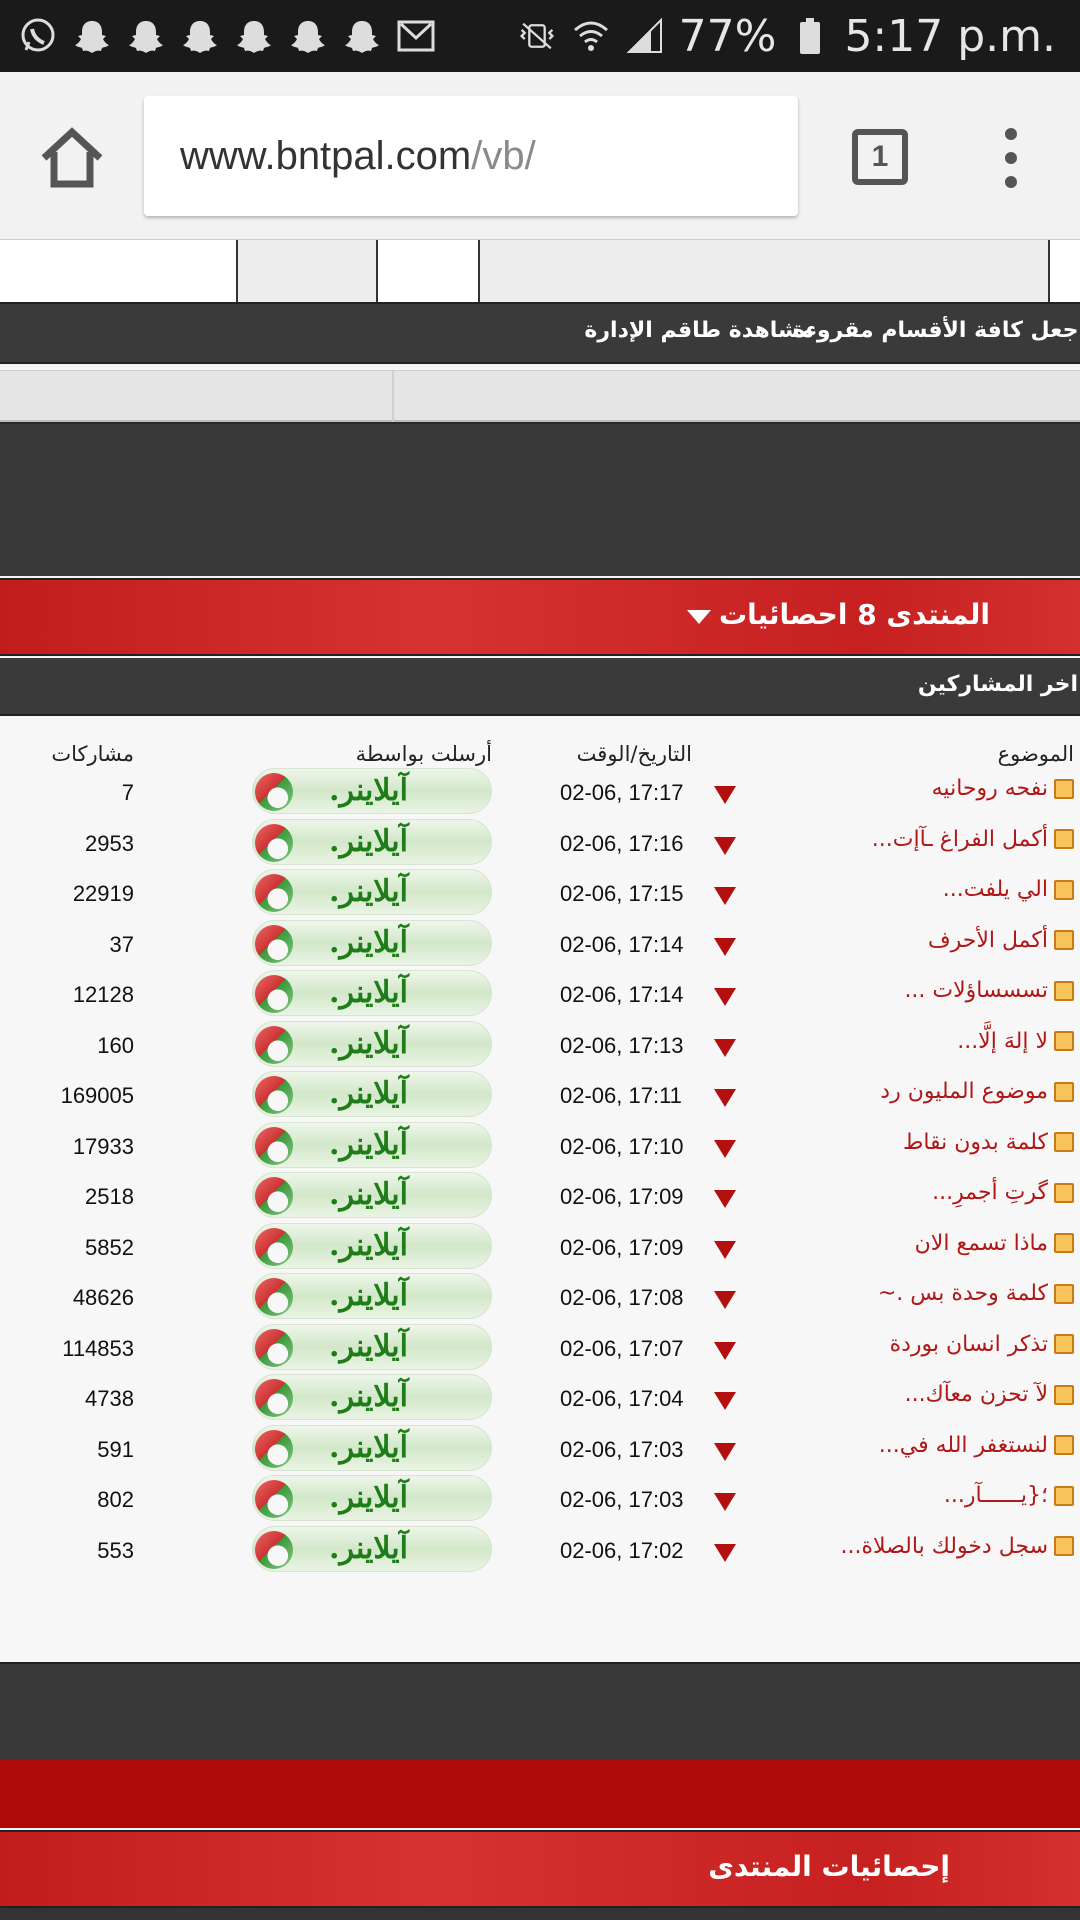  I want to click on post-count: 12128, so click(103, 994).